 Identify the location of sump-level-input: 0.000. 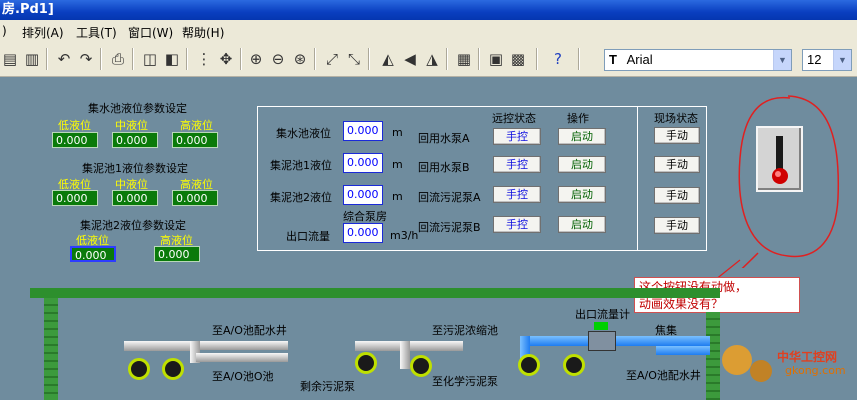
(363, 131).